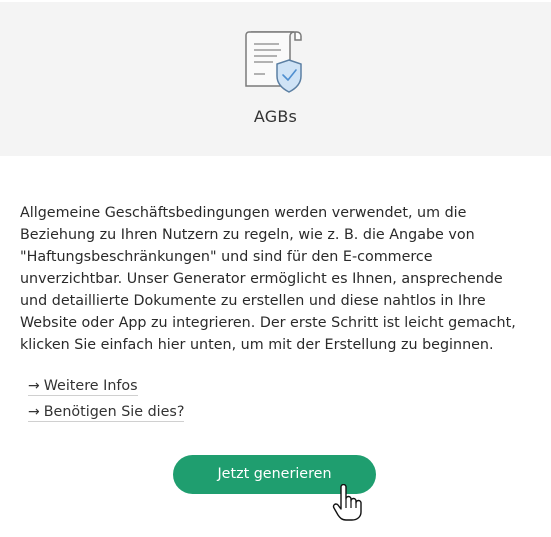 The height and width of the screenshot is (537, 551). I want to click on need-this-link: → Benötigen Sie dies?, so click(106, 413).